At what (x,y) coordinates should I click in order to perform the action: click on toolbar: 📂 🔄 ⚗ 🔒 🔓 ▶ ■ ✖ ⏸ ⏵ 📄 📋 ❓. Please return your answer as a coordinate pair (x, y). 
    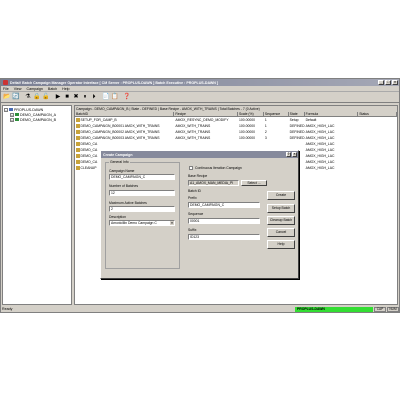
    Looking at the image, I should click on (200, 97).